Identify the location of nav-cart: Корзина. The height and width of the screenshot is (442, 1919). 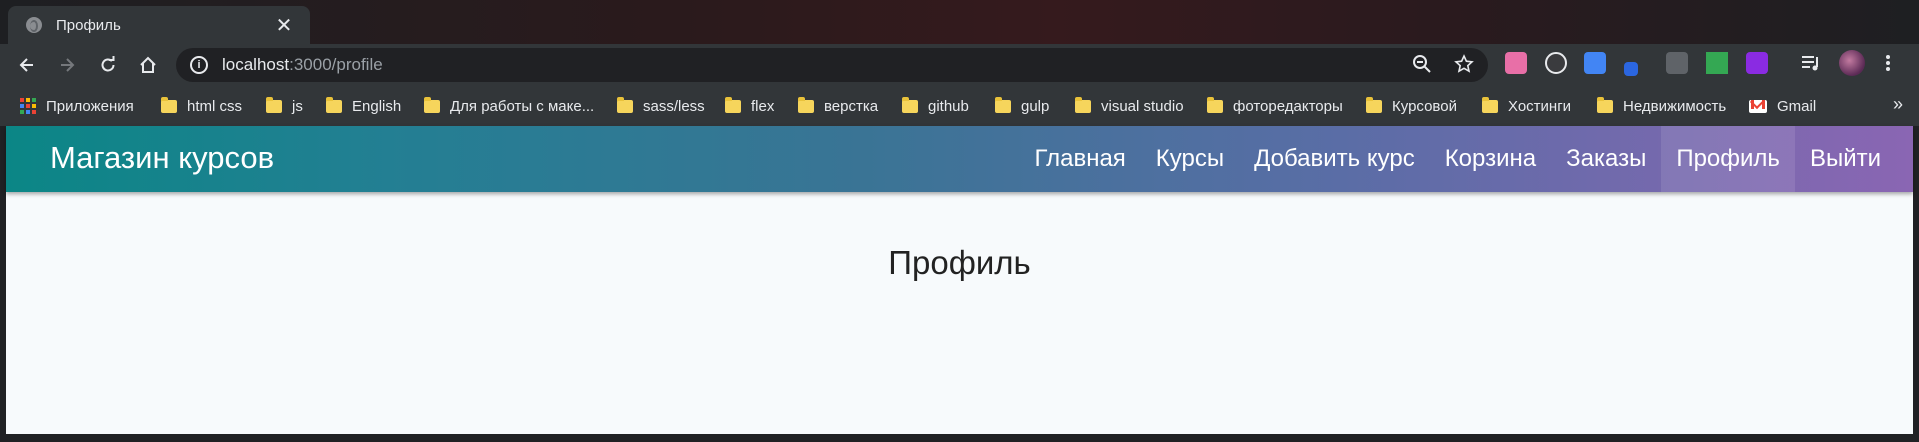
(1490, 159).